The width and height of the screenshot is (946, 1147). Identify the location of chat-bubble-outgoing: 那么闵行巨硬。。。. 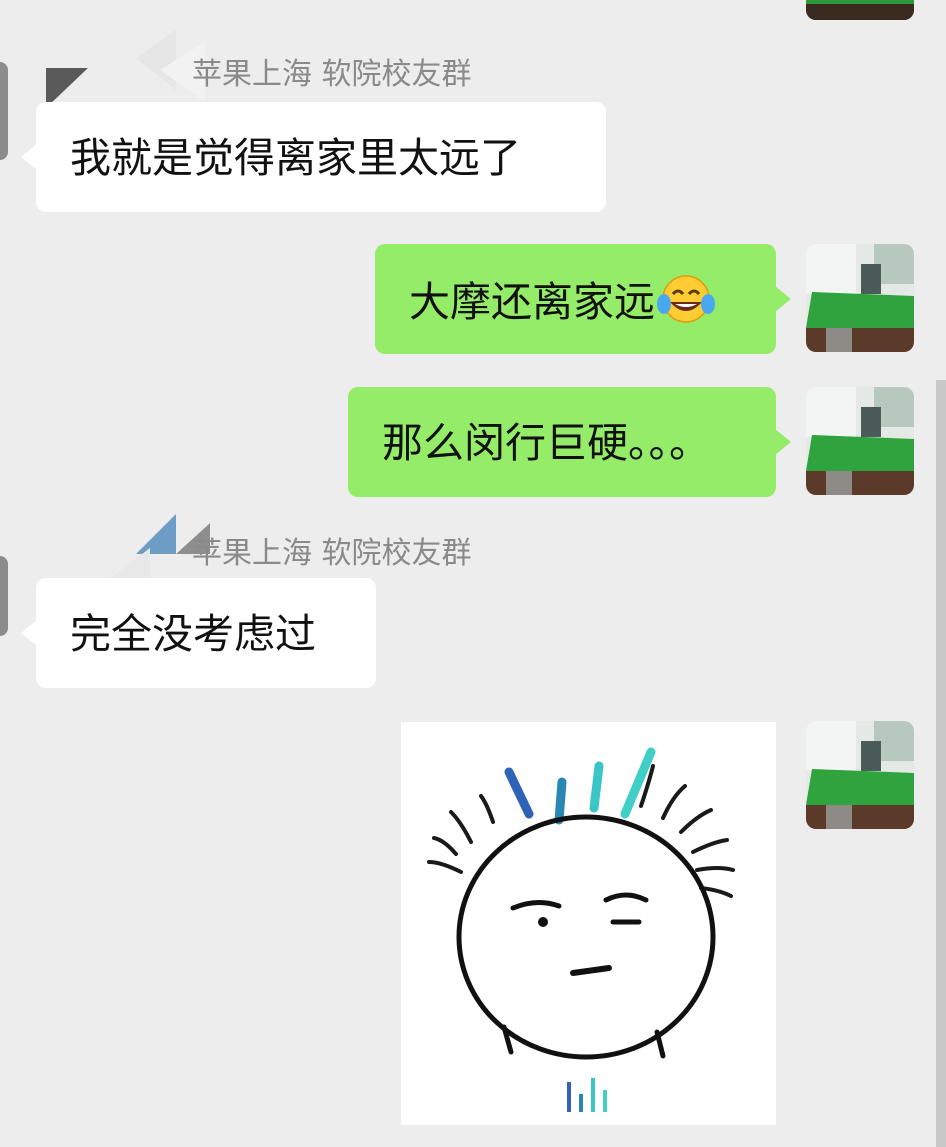
(569, 442).